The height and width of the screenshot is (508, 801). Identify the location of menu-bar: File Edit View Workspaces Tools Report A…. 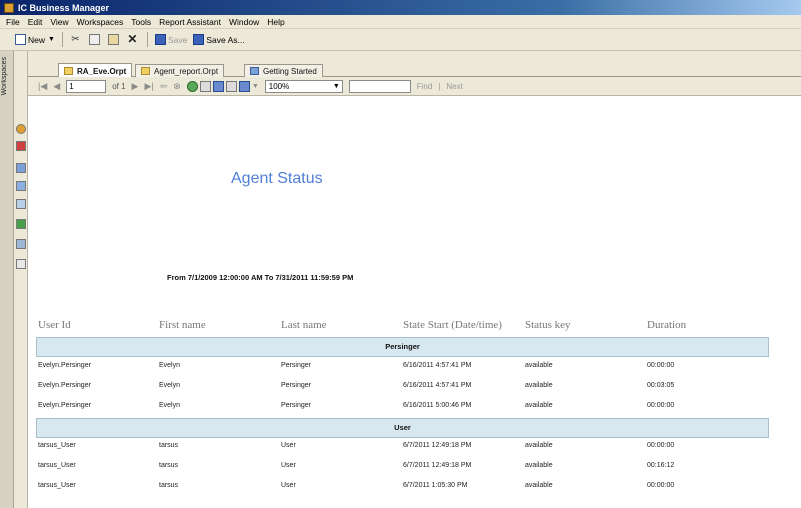
(400, 22).